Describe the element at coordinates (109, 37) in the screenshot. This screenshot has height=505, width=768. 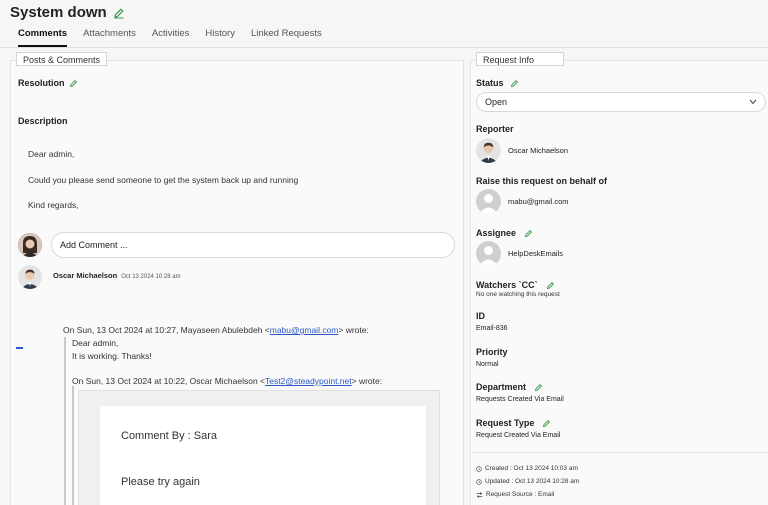
I see `tab-attachments: Attachments` at that location.